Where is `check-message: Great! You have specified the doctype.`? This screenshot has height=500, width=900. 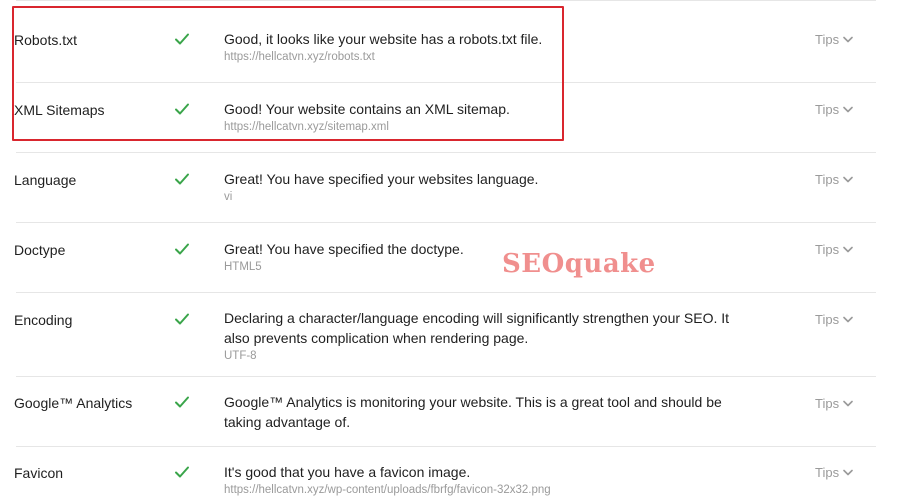 check-message: Great! You have specified the doctype. is located at coordinates (344, 249).